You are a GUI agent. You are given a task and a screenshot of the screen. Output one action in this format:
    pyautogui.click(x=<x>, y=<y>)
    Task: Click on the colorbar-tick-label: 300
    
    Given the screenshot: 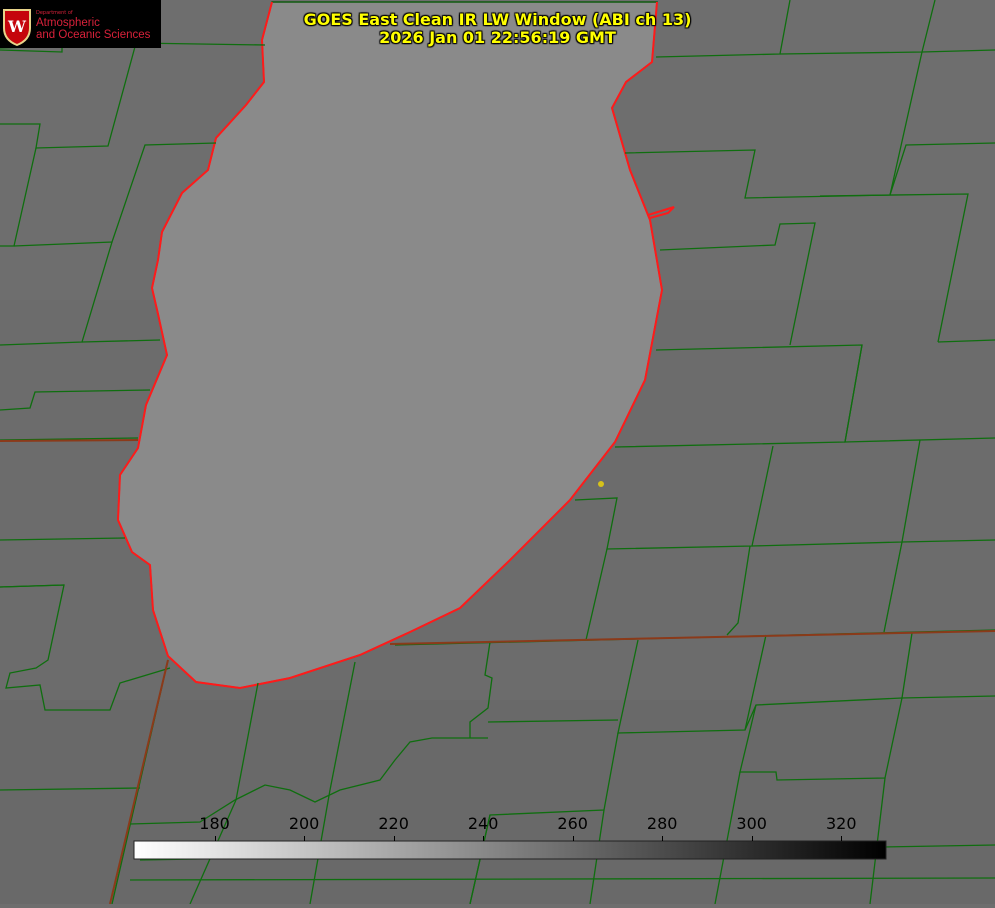 What is the action you would take?
    pyautogui.click(x=751, y=823)
    